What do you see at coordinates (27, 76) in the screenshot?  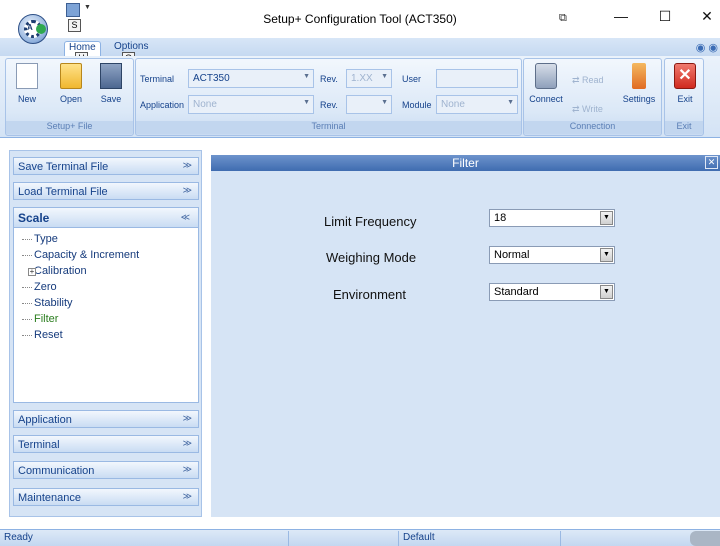 I see `new-file-icon` at bounding box center [27, 76].